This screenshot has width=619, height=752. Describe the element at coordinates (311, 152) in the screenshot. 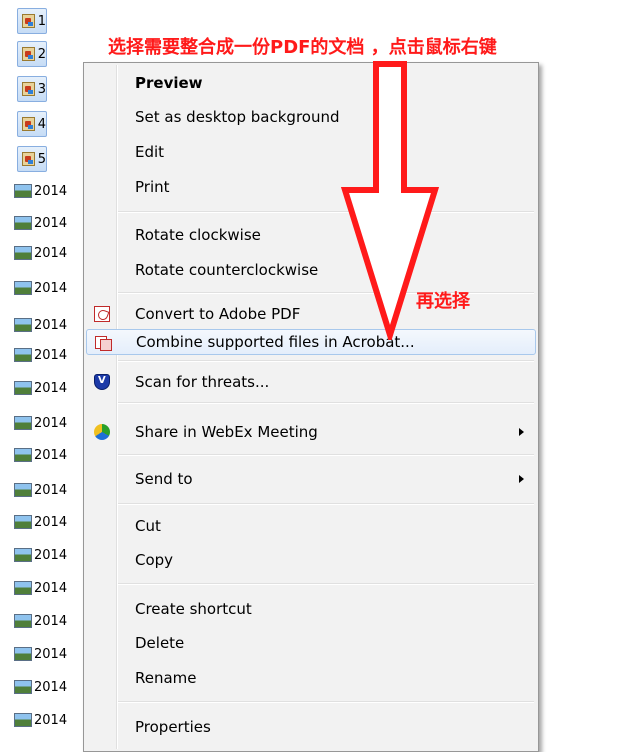

I see `menu-item-edit: Edit` at that location.